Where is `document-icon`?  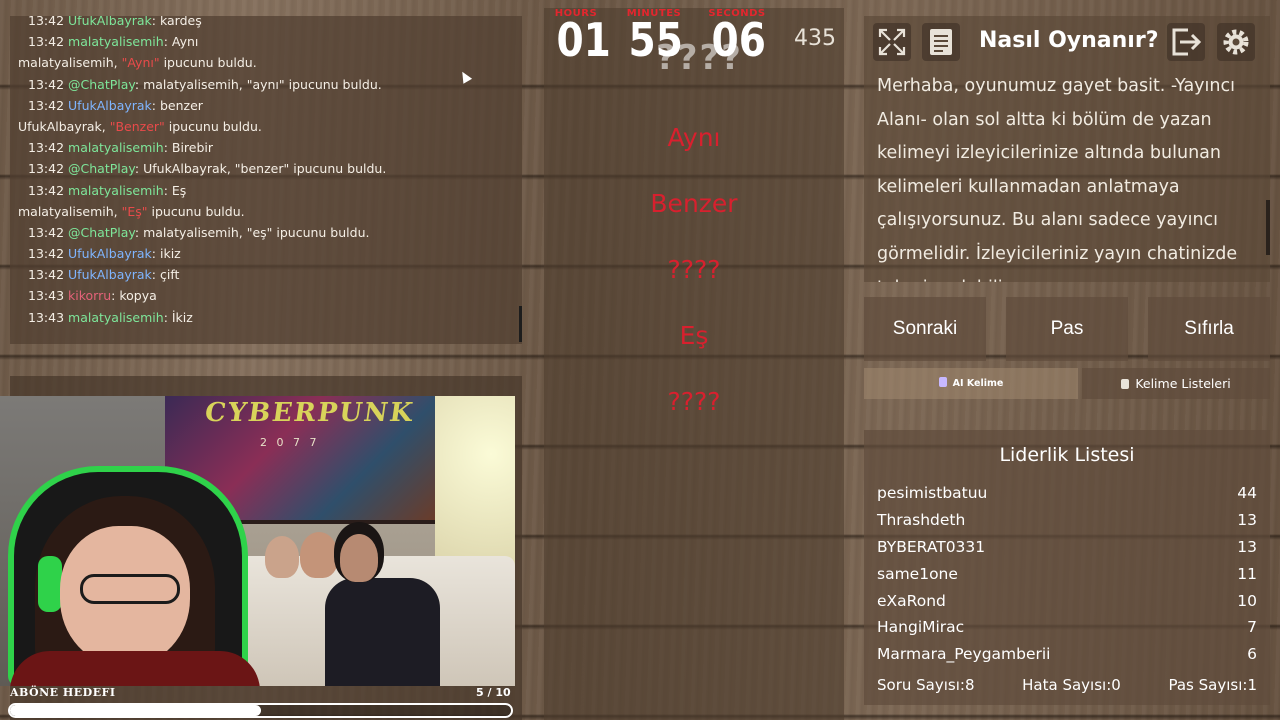 document-icon is located at coordinates (941, 42).